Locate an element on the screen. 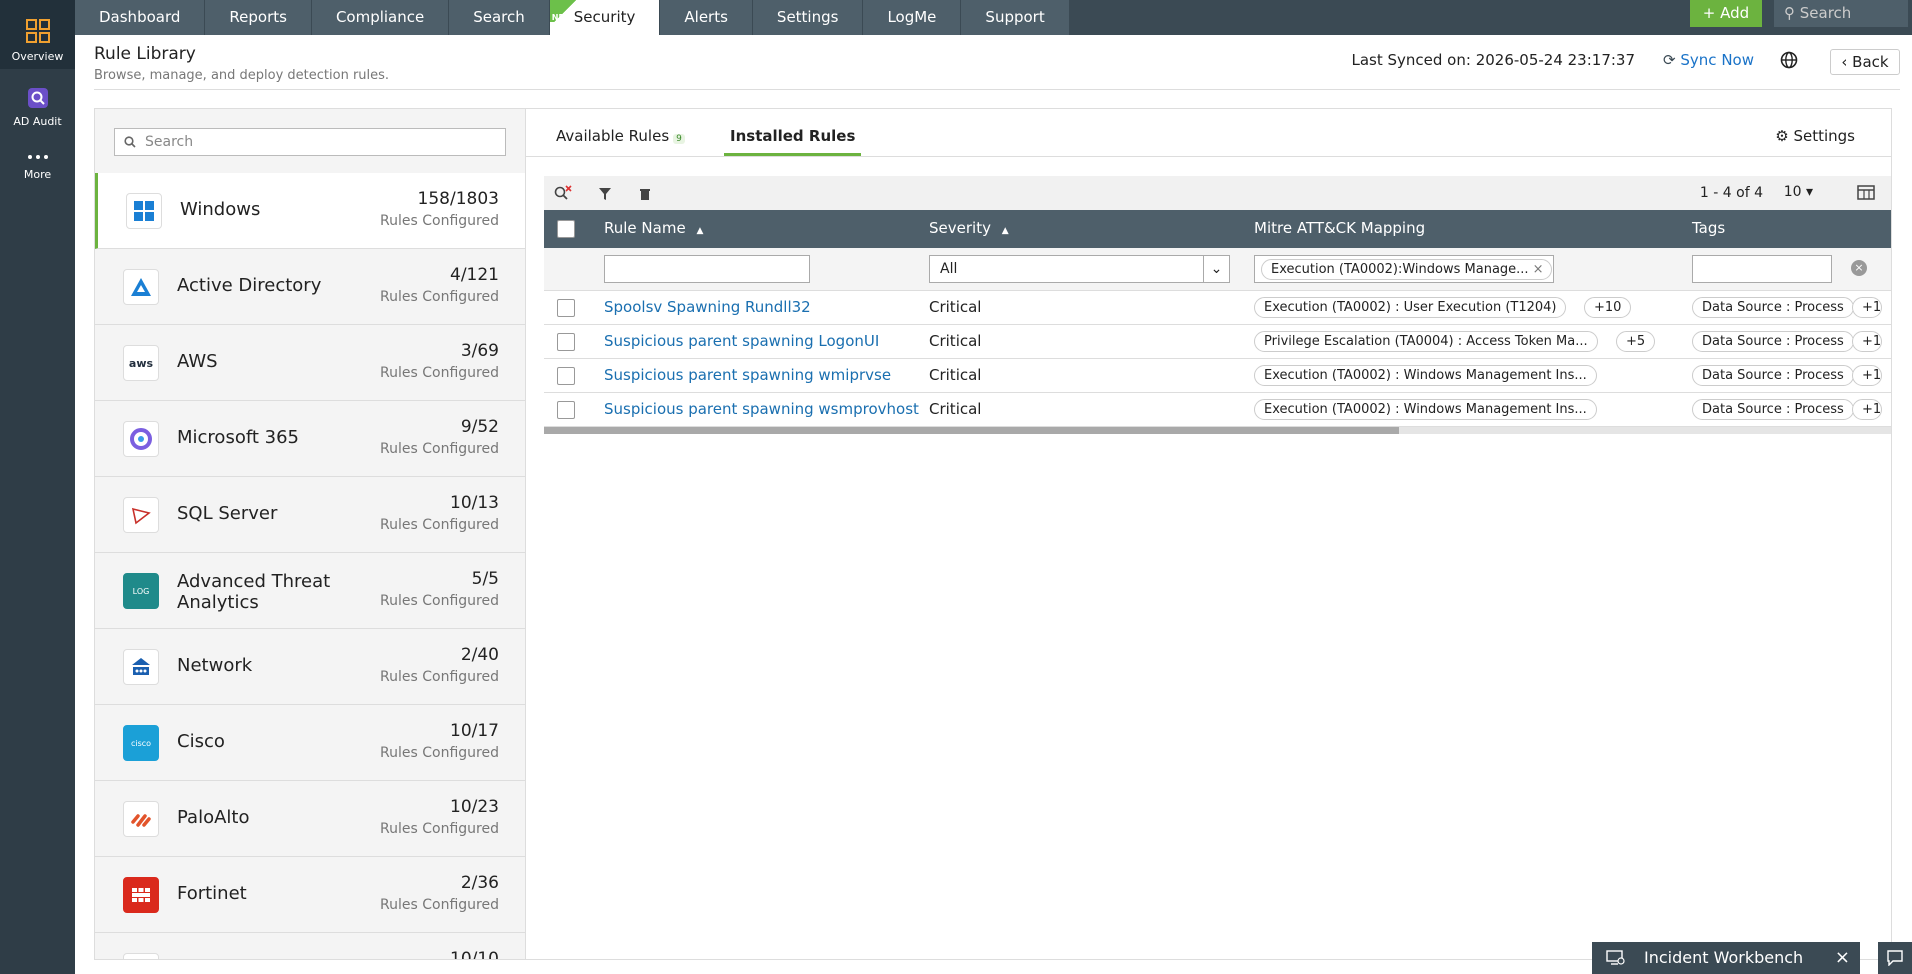 The width and height of the screenshot is (1912, 974). rule-name-link: Suspicious parent spawning wsmprovhost is located at coordinates (761, 409).